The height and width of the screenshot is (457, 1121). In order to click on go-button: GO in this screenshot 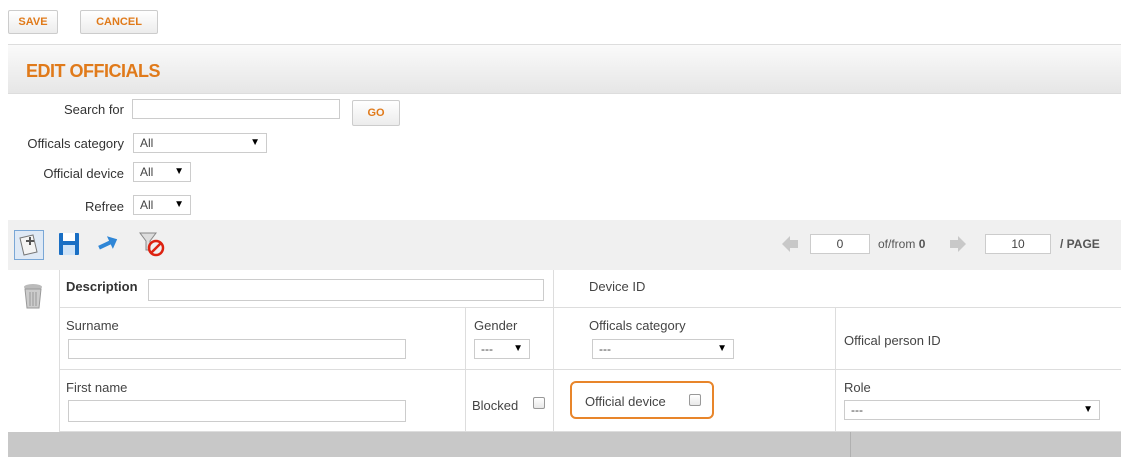, I will do `click(376, 113)`.